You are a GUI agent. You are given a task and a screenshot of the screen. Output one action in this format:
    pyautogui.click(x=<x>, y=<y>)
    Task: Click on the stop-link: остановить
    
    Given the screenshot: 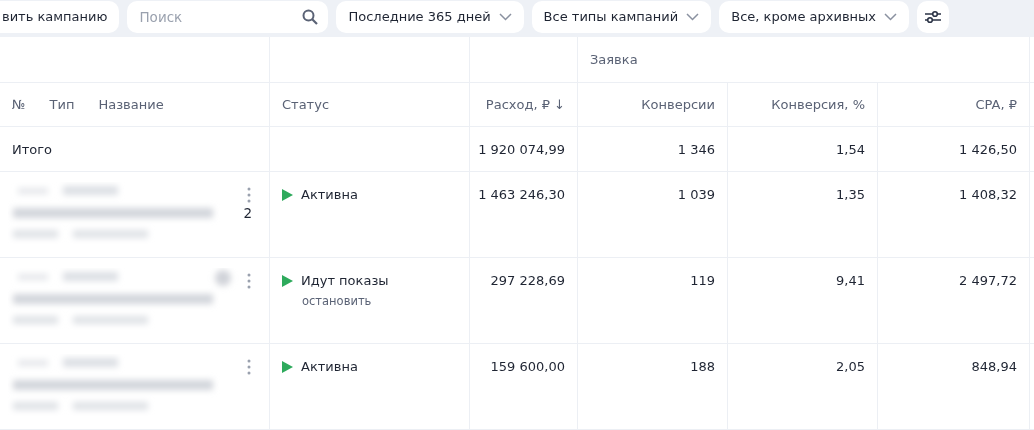 What is the action you would take?
    pyautogui.click(x=337, y=301)
    